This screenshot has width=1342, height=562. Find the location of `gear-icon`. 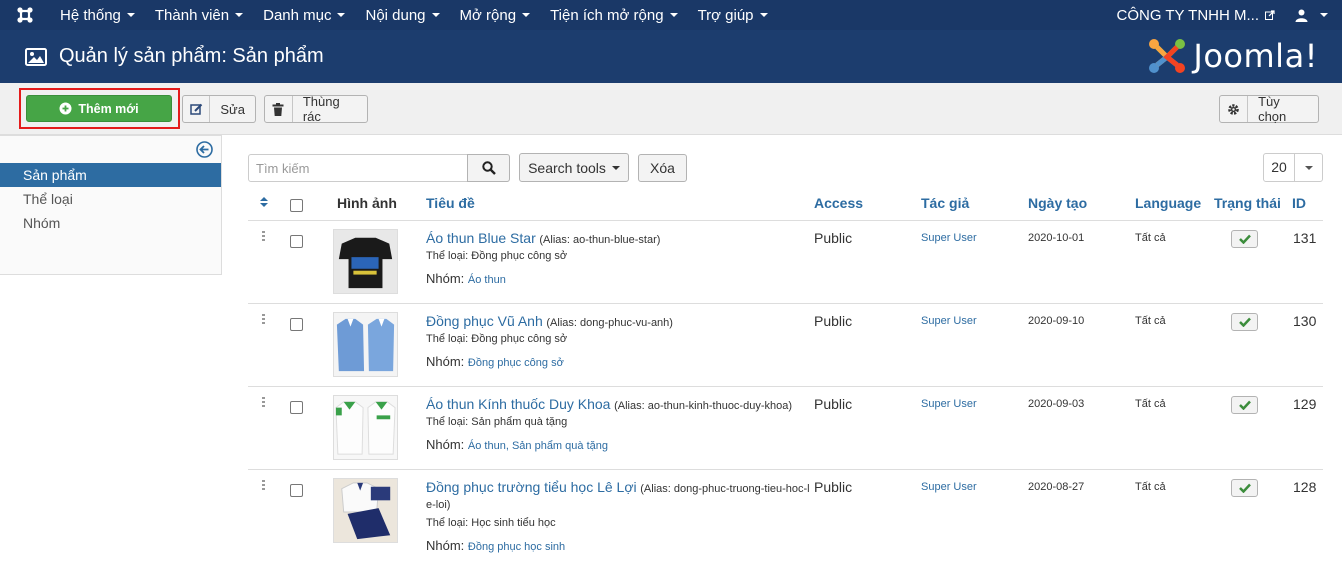

gear-icon is located at coordinates (1234, 109).